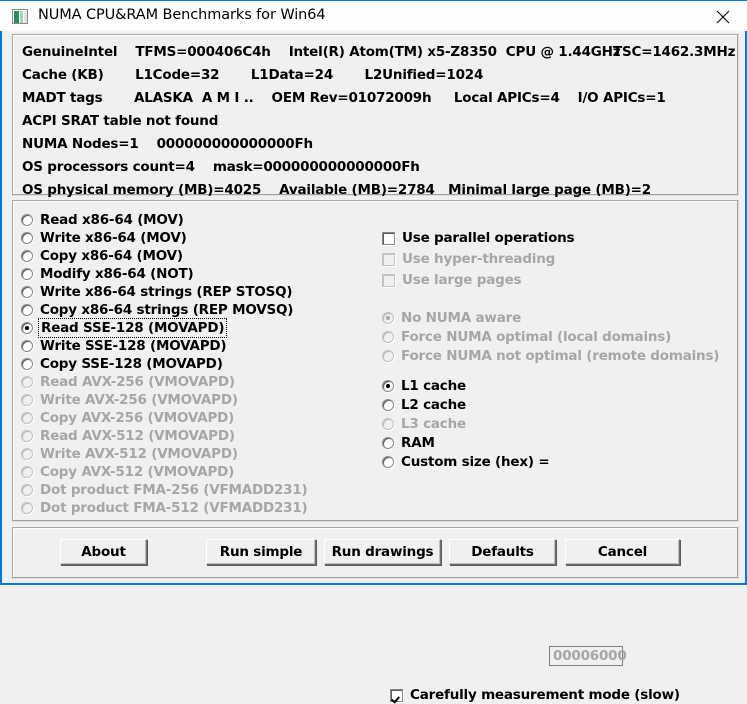  I want to click on benchmark-radio-10: Write AVX-256 (VMOVAPD), so click(129, 400).